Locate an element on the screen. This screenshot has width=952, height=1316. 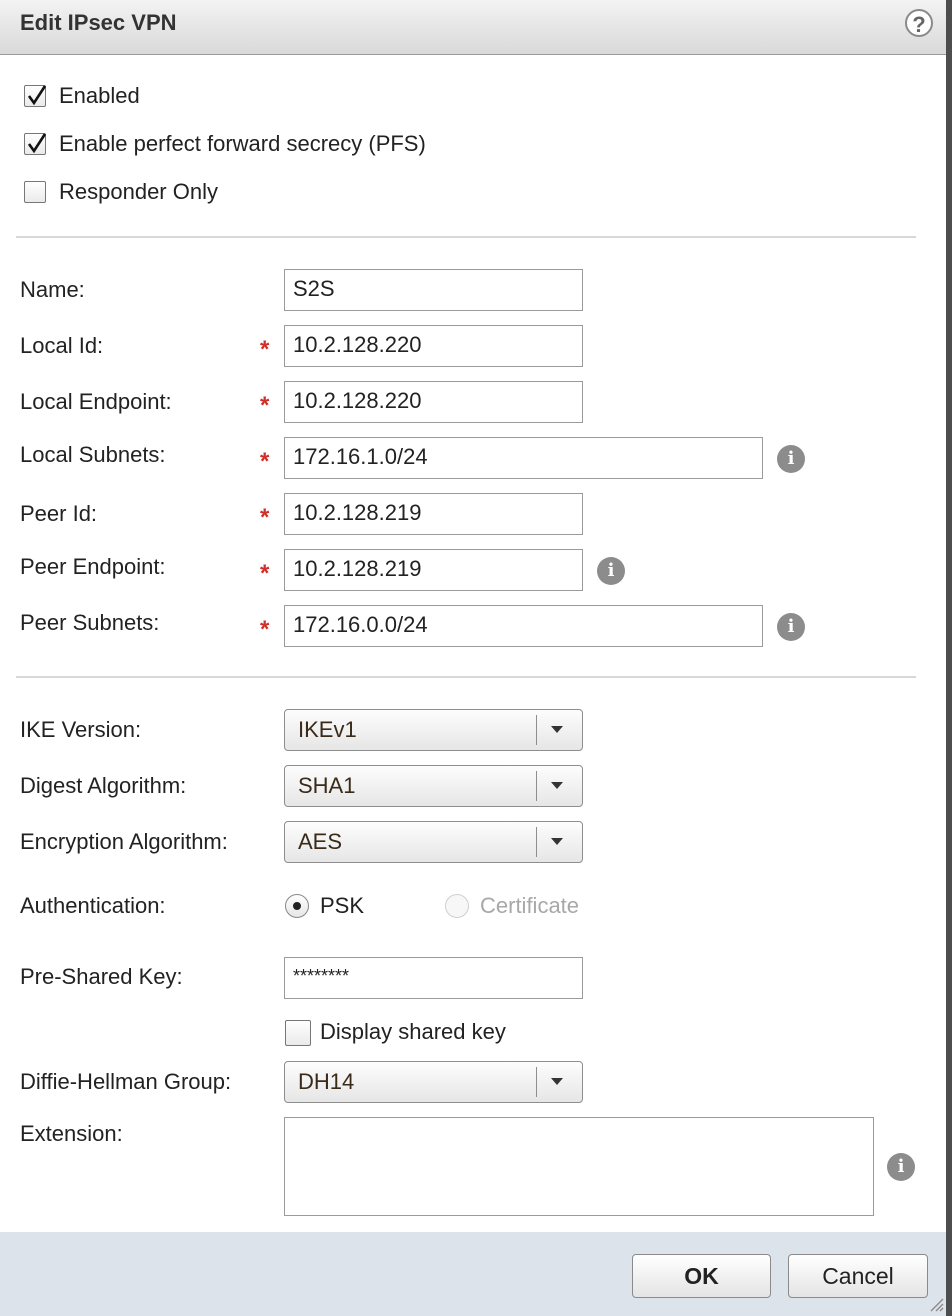
display-shared-key-label: Display shared key is located at coordinates (413, 1031).